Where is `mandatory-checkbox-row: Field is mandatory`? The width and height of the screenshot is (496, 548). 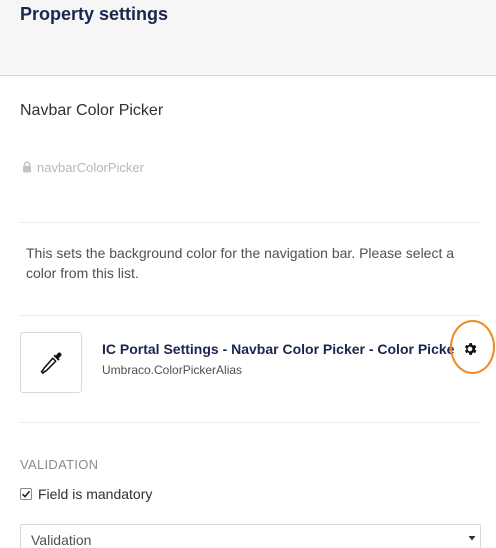
mandatory-checkbox-row: Field is mandatory is located at coordinates (86, 494).